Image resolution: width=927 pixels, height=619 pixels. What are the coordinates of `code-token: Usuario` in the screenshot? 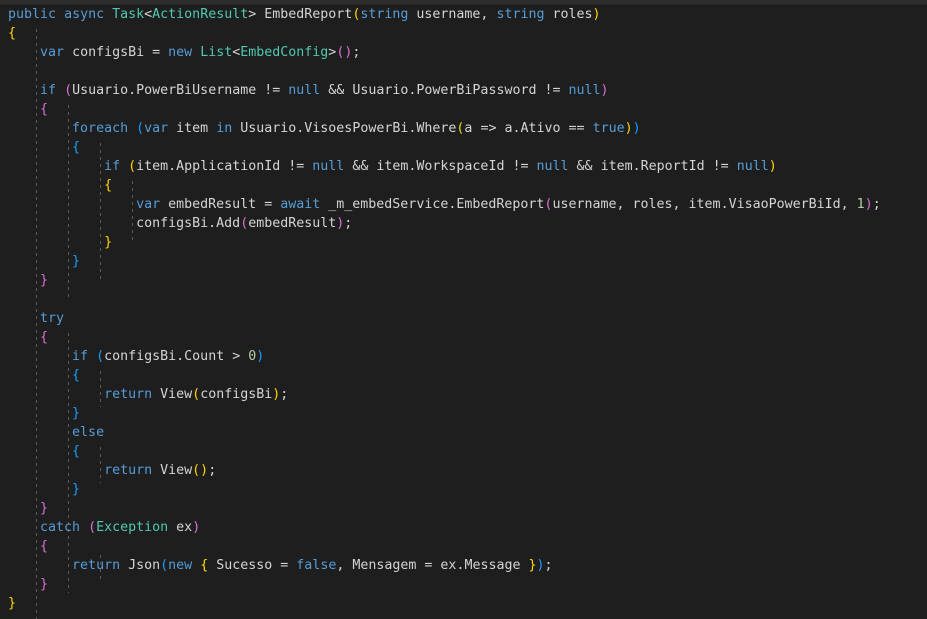 It's located at (100, 90).